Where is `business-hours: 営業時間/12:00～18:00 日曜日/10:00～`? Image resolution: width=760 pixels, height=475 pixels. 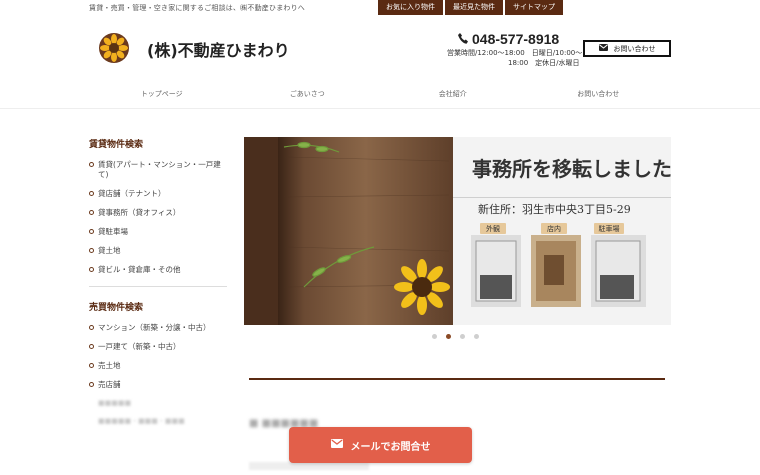 business-hours: 営業時間/12:00～18:00 日曜日/10:00～ is located at coordinates (515, 53).